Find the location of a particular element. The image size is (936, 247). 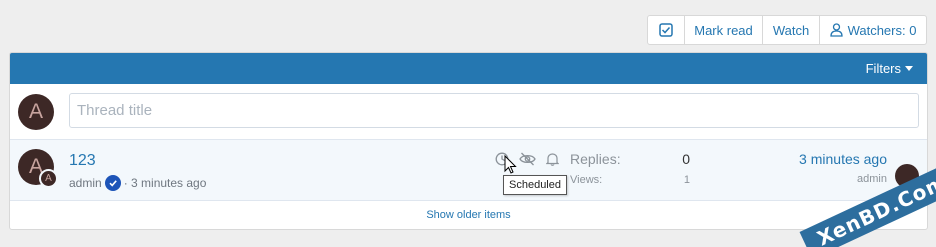

select-toggle-button is located at coordinates (666, 30).